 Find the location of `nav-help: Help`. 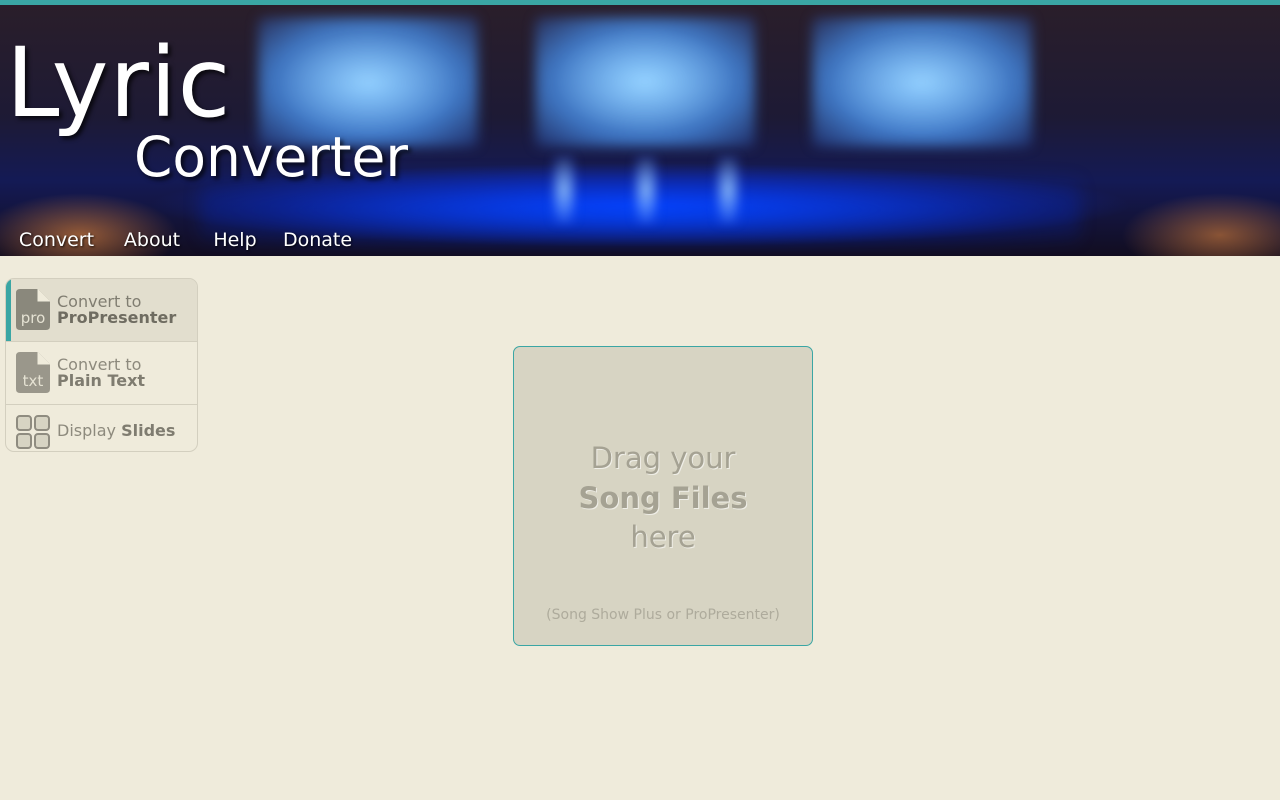

nav-help: Help is located at coordinates (235, 241).